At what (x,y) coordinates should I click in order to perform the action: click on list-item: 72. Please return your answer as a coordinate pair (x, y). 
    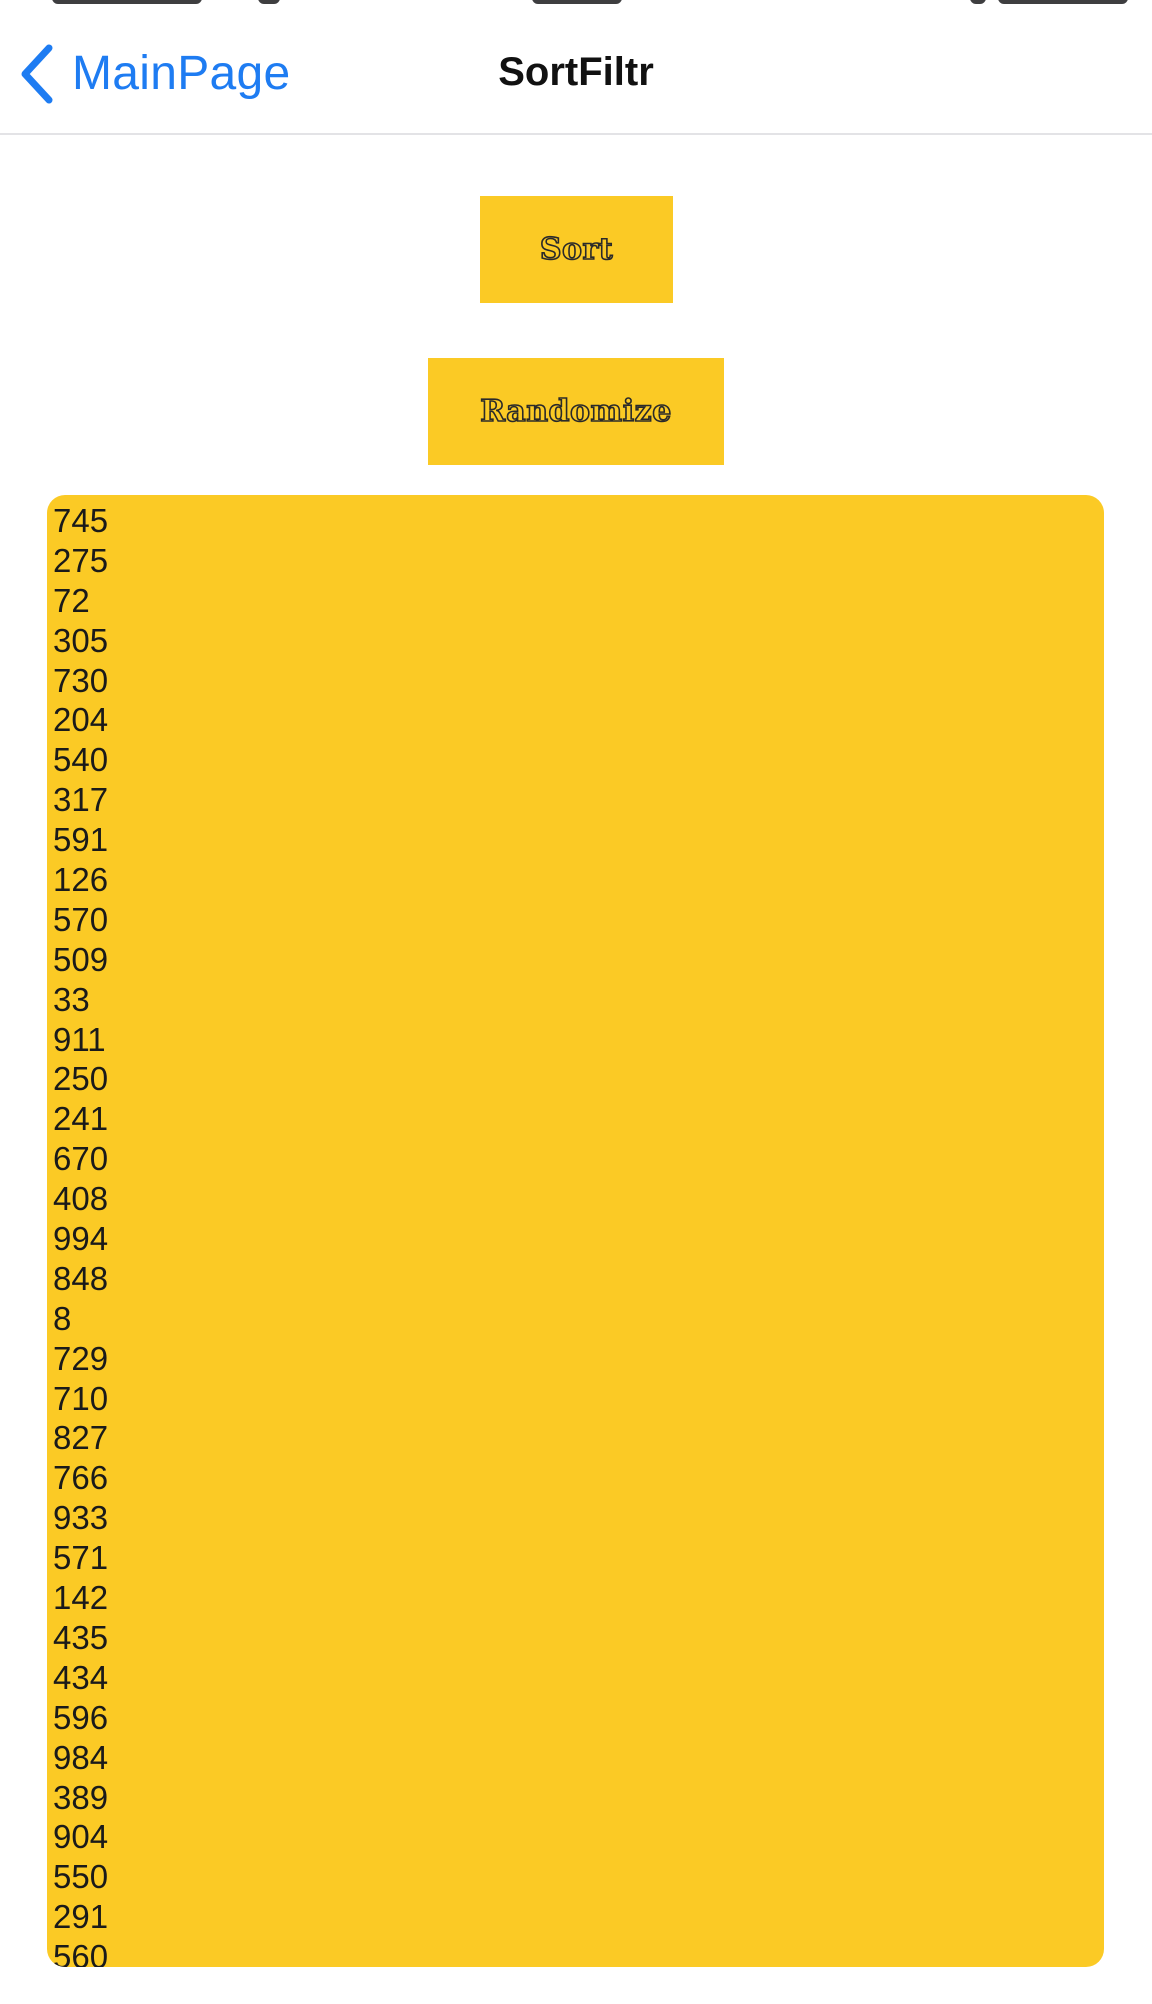
    Looking at the image, I should click on (71, 600).